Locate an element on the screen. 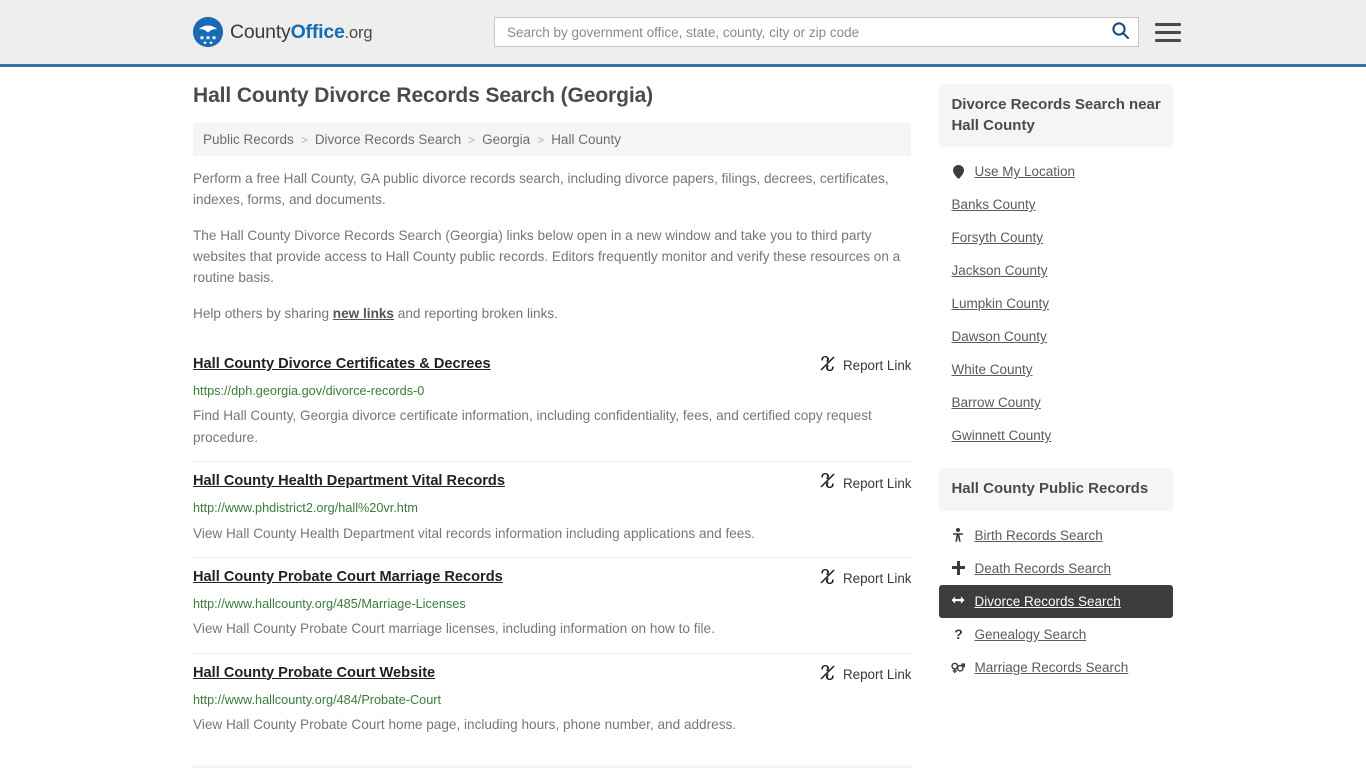 The width and height of the screenshot is (1366, 768). sidebar-item-birth-records-search: Birth Records Search is located at coordinates (1056, 535).